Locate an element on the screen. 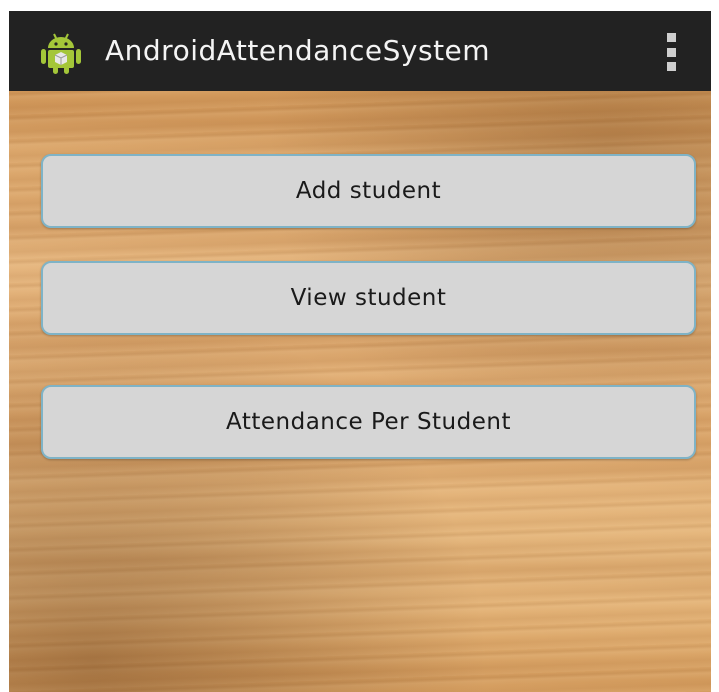  android-robot-icon is located at coordinates (61, 52).